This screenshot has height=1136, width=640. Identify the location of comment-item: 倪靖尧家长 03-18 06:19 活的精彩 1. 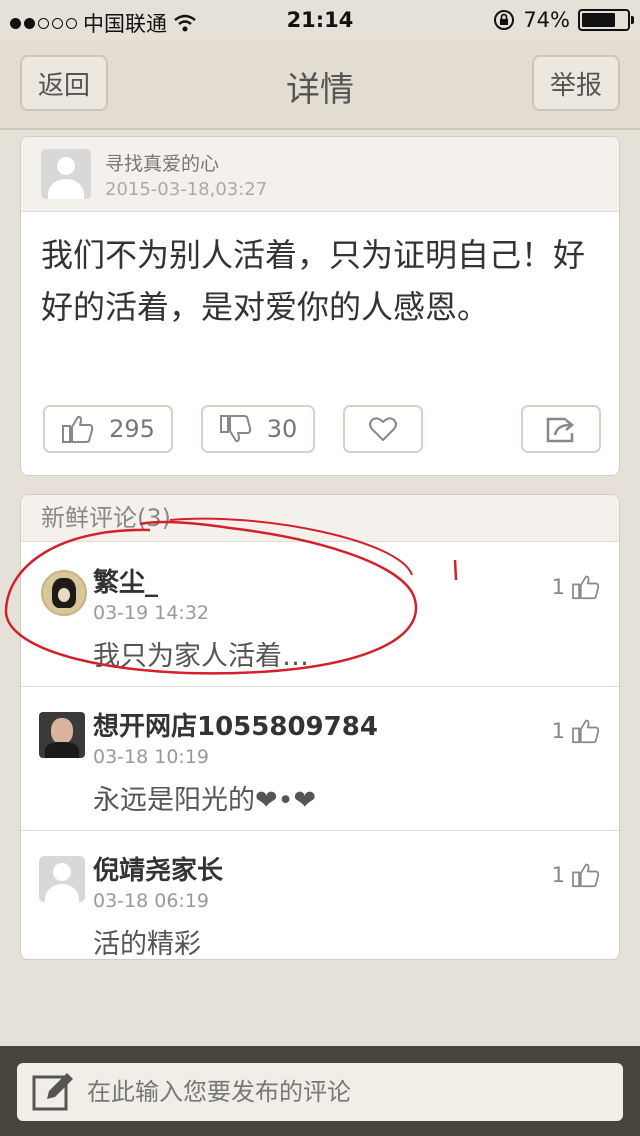
(320, 895).